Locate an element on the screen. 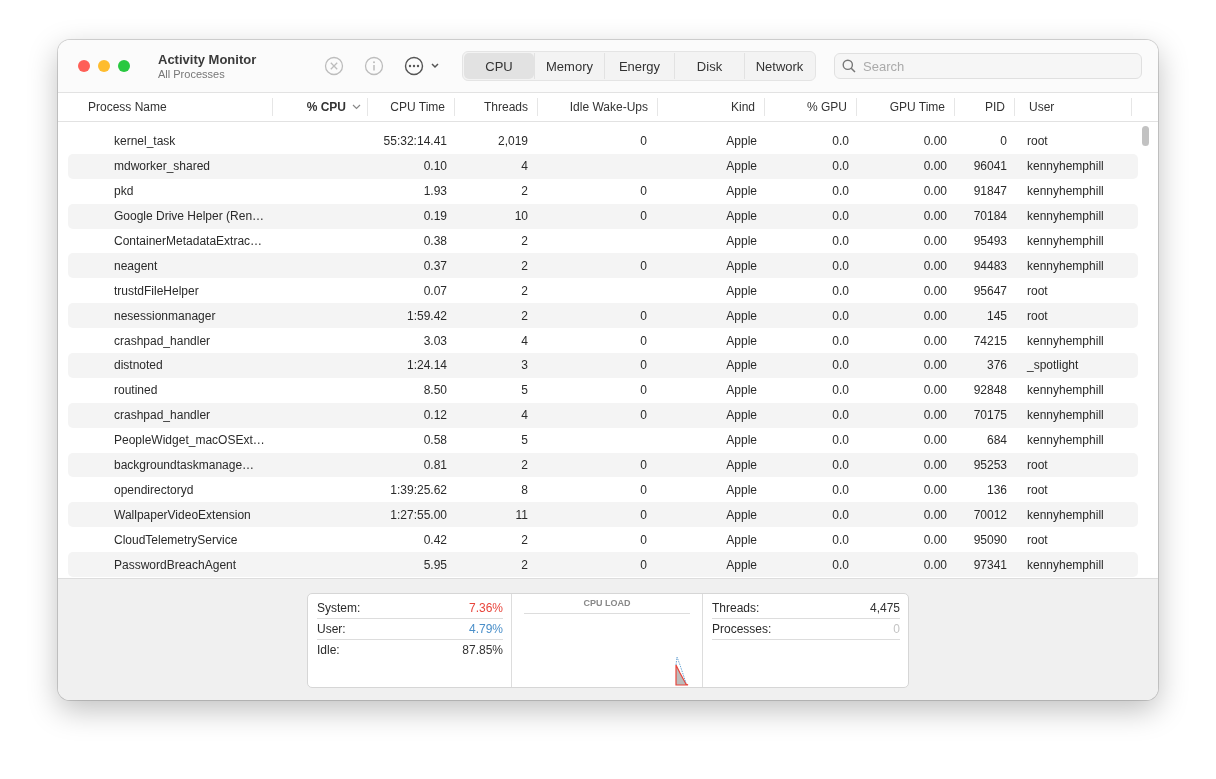 Image resolution: width=1216 pixels, height=779 pixels. table-cell-text: crashpad_handler is located at coordinates (162, 340).